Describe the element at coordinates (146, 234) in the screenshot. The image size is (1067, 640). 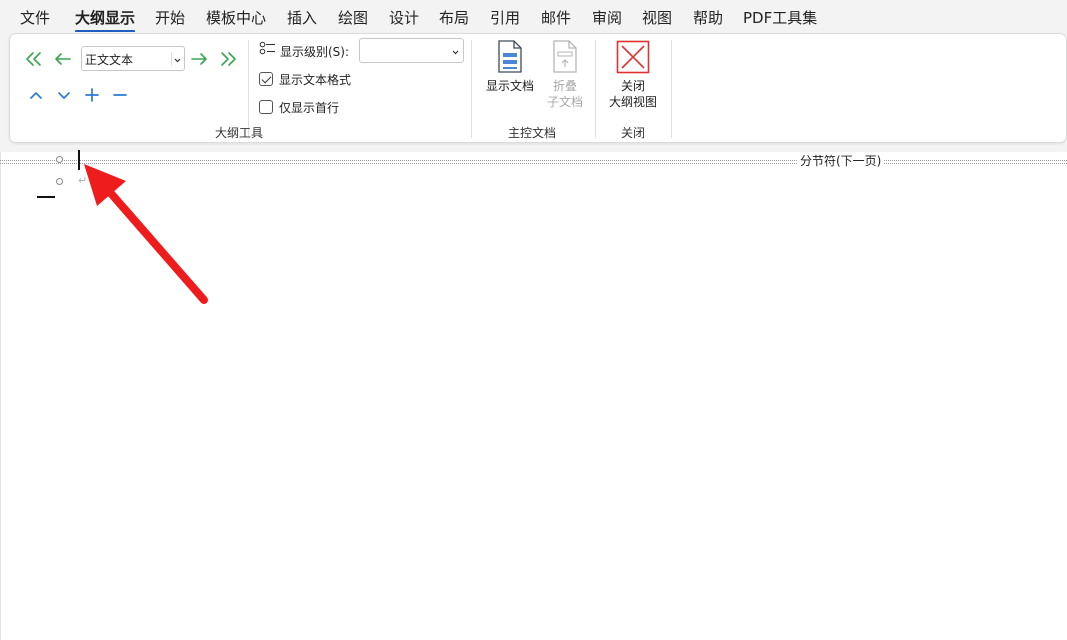
I see `annotation-arrow-icon` at that location.